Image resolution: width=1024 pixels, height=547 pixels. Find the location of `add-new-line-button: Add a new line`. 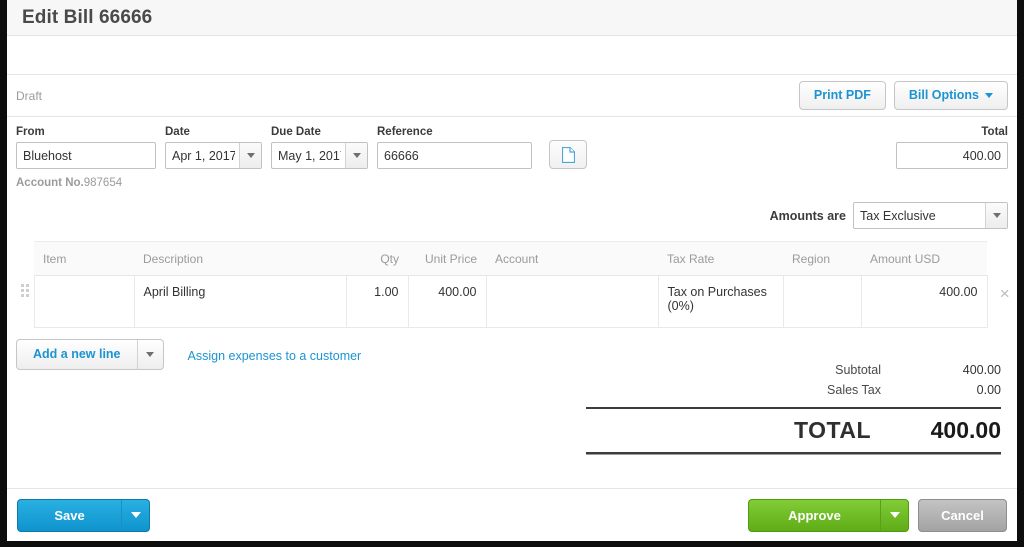

add-new-line-button: Add a new line is located at coordinates (90, 354).